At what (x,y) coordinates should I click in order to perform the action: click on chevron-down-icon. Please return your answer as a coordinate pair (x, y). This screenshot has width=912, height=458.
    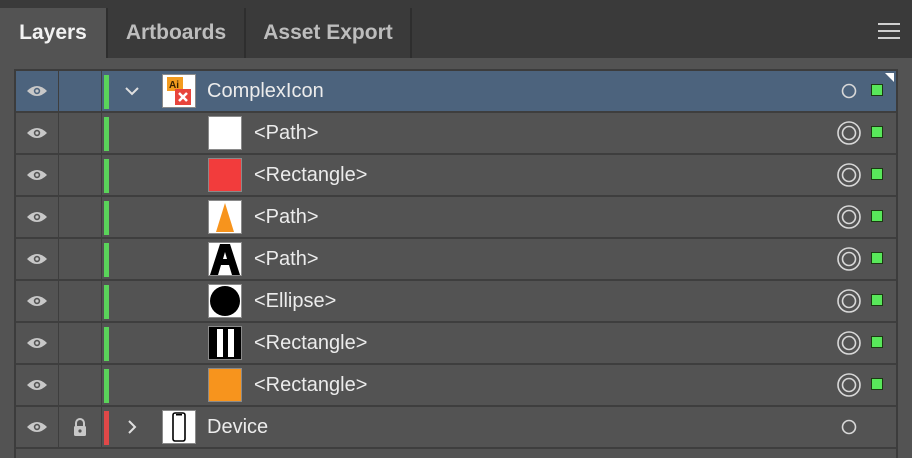
    Looking at the image, I should click on (132, 91).